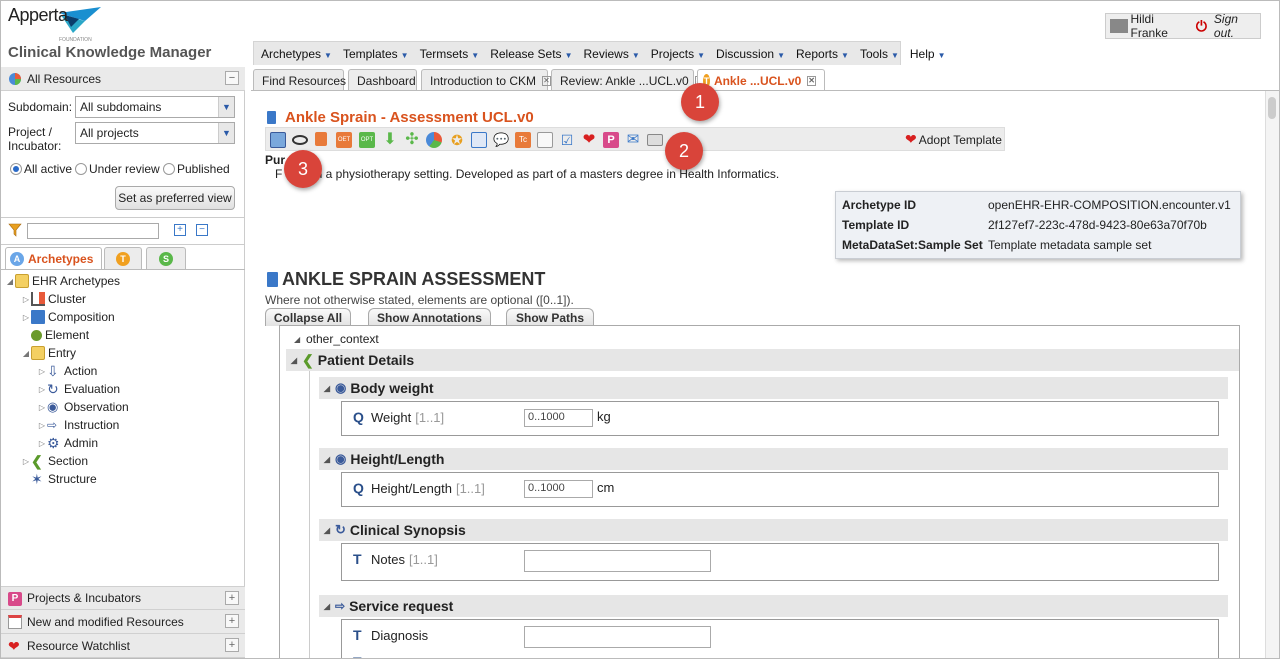  I want to click on heart-icon: ❤, so click(589, 140).